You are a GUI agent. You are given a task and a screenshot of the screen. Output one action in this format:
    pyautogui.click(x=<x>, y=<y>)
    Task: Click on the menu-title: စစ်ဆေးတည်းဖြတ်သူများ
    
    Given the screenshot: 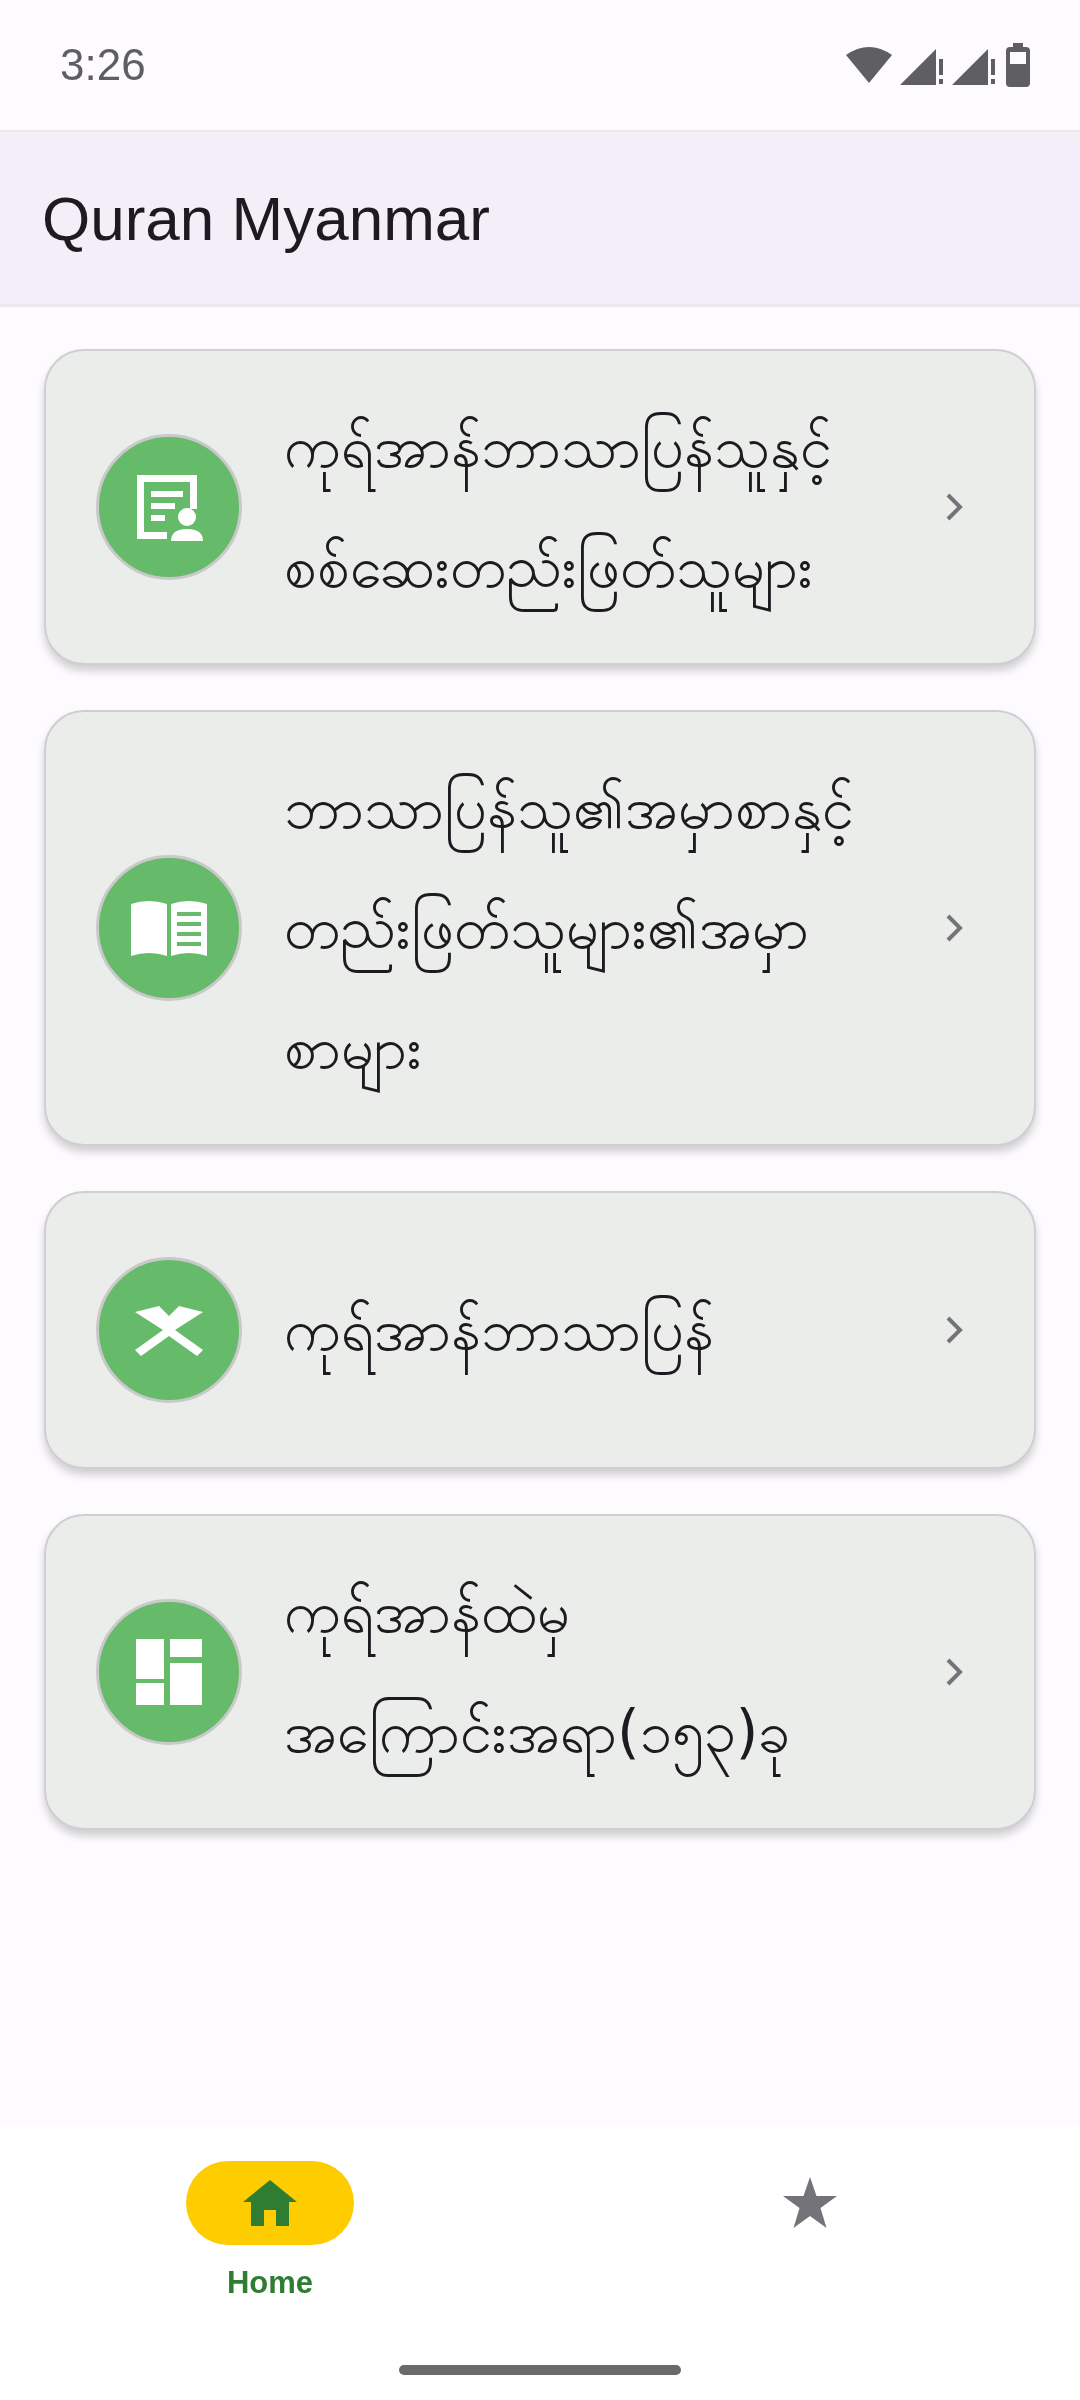 What is the action you would take?
    pyautogui.click(x=548, y=567)
    